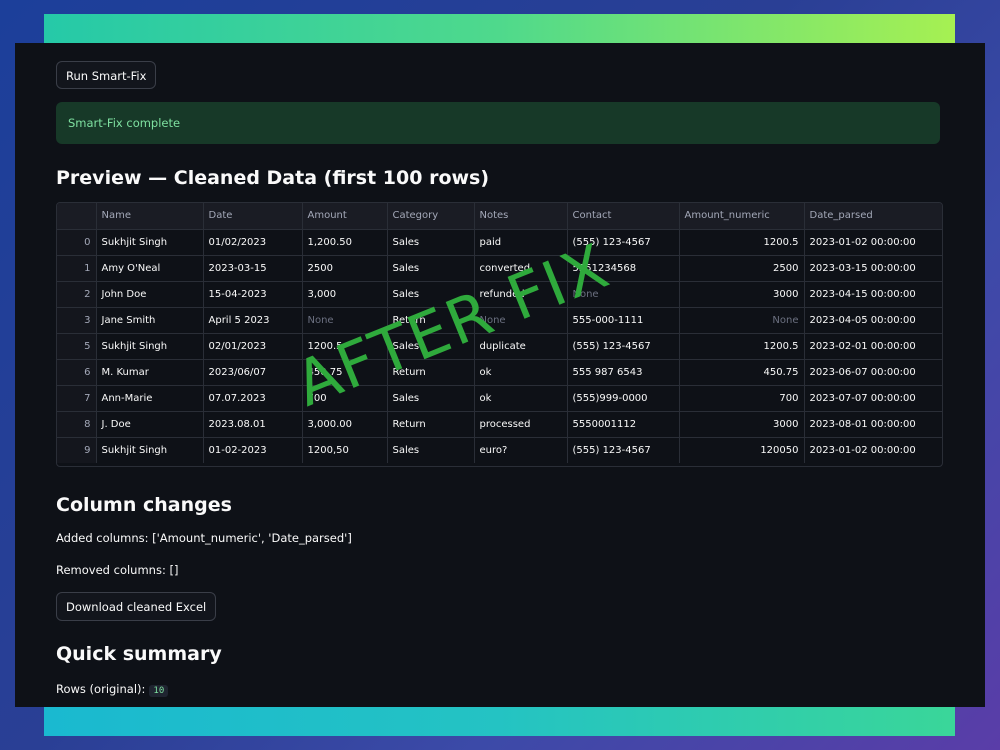 This screenshot has width=1000, height=750. What do you see at coordinates (521, 216) in the screenshot?
I see `column-header: Notes` at bounding box center [521, 216].